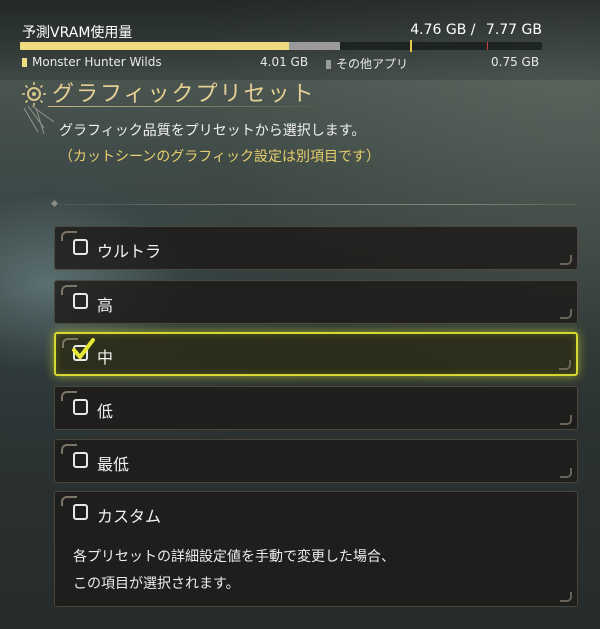  I want to click on legend-game-value: 4.01 GB, so click(284, 62).